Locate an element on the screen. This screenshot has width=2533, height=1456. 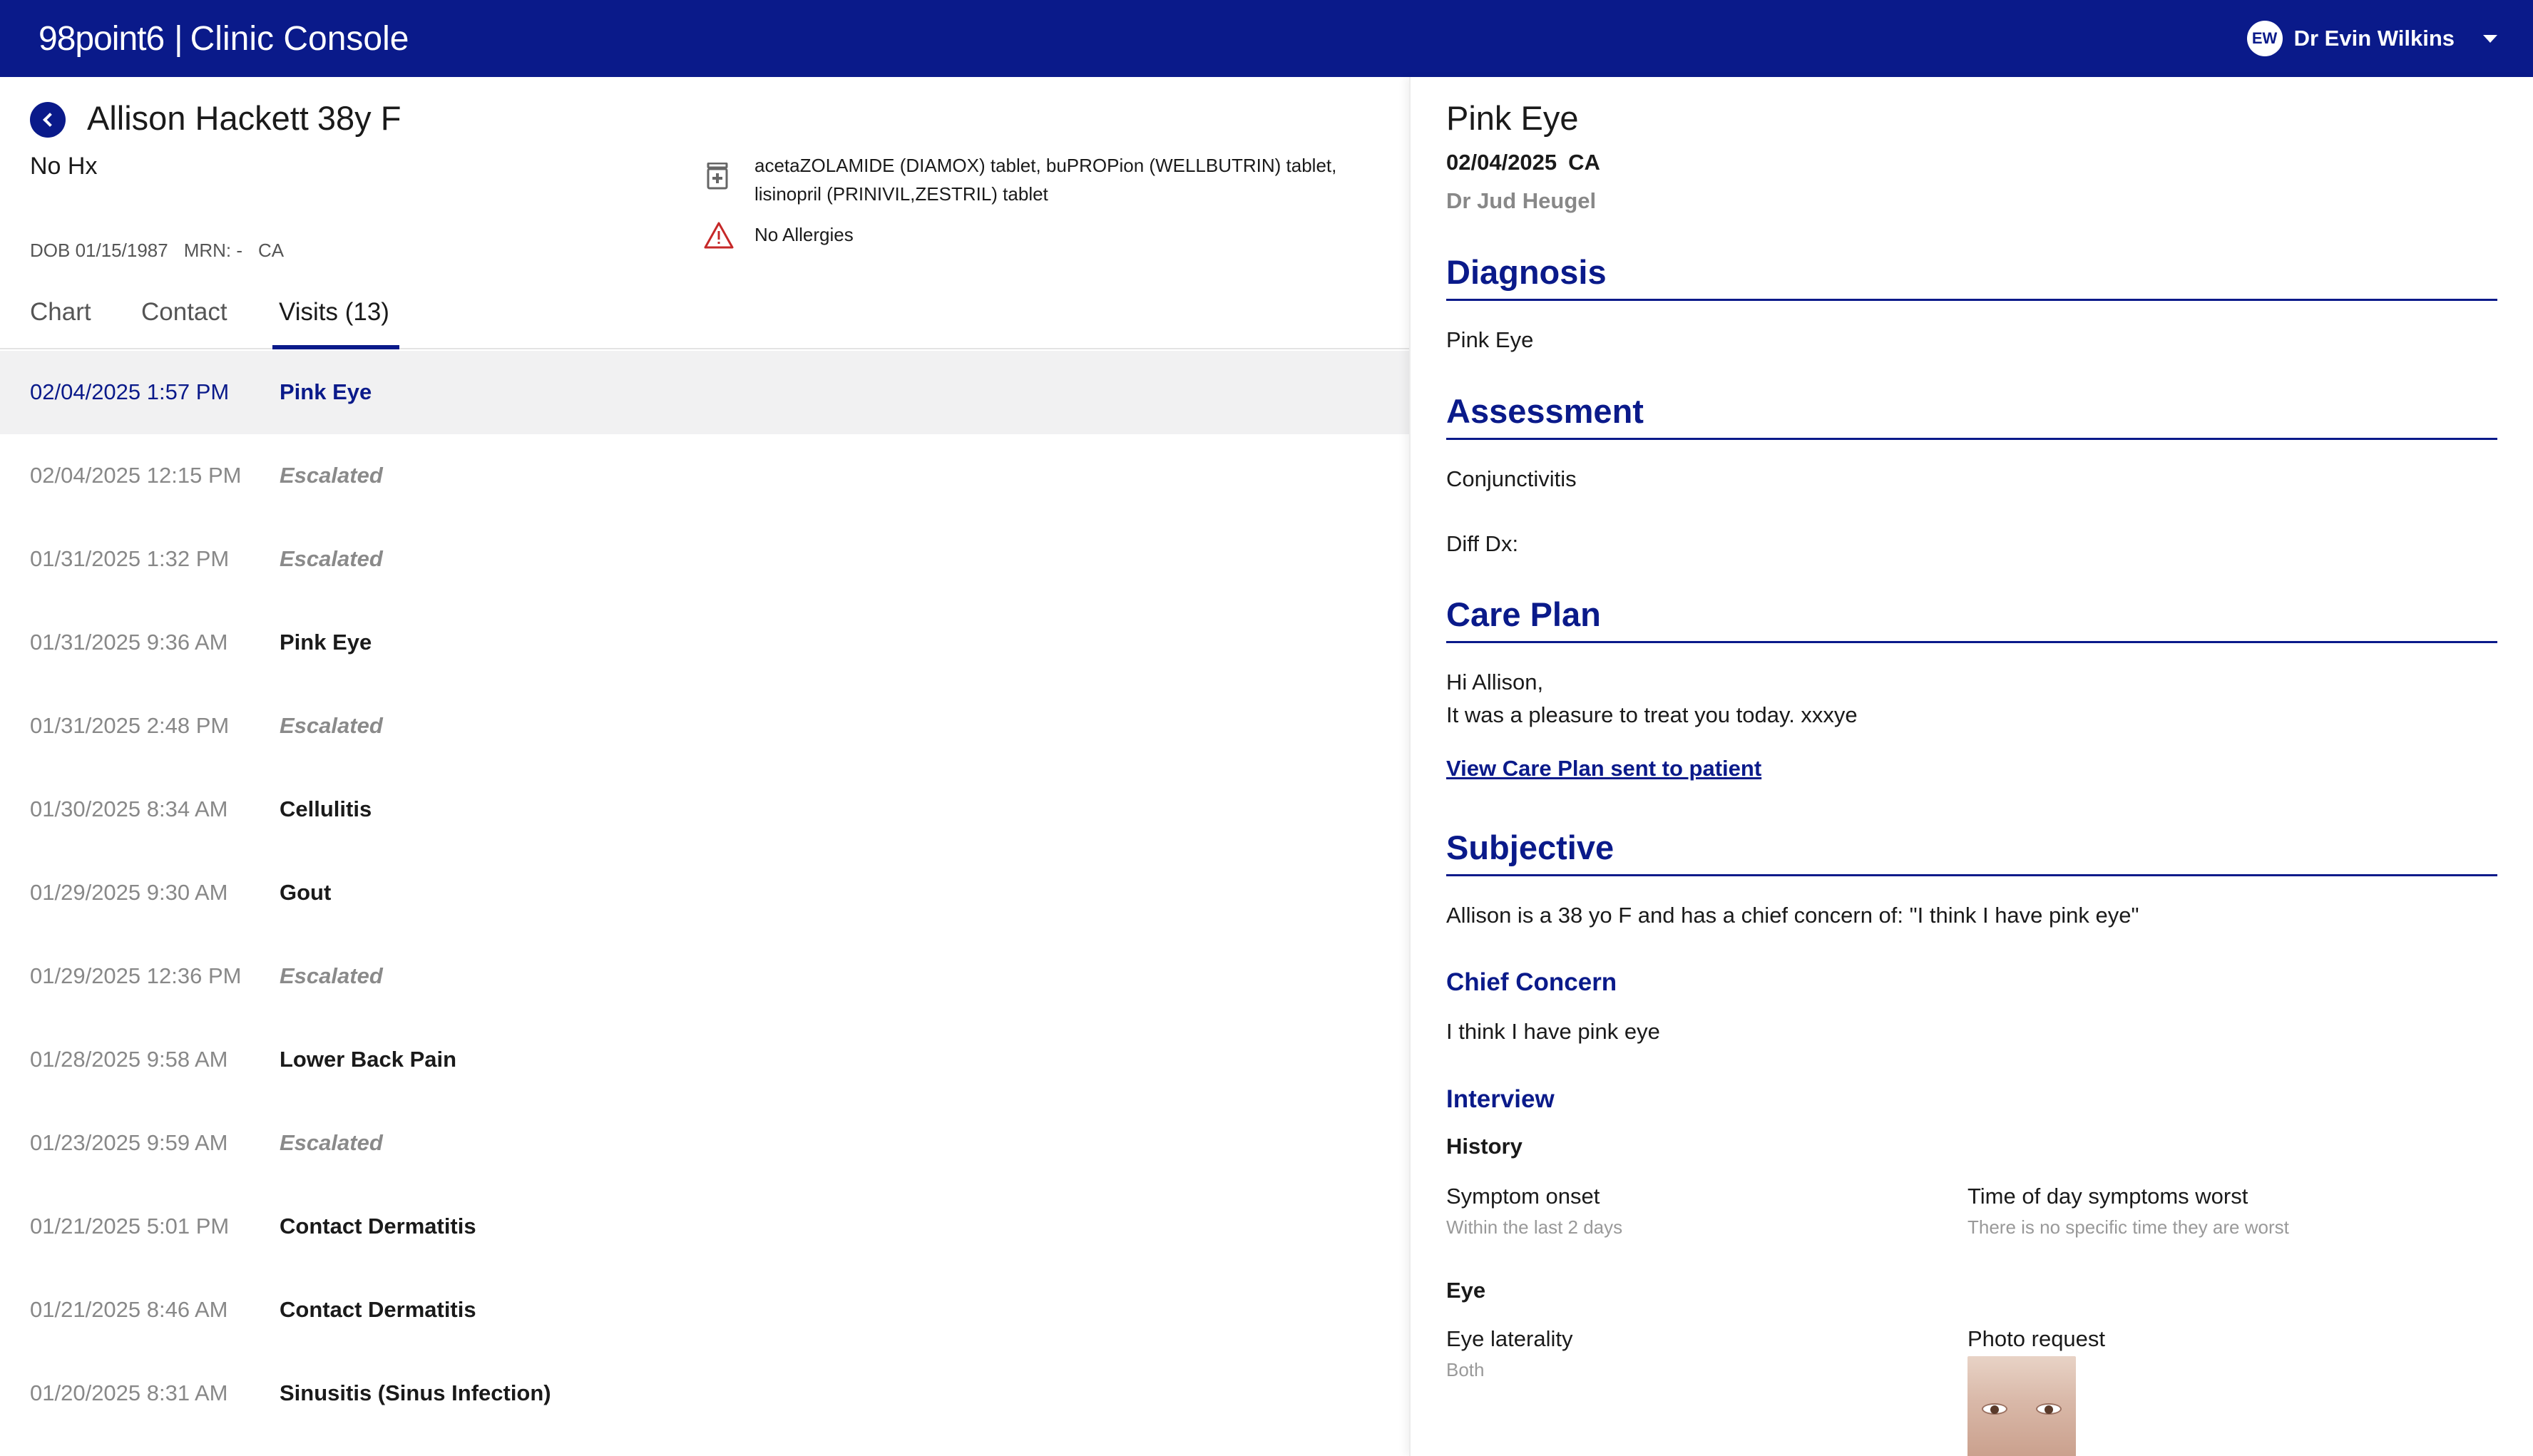
visit-detail-date: 02/04/2025 is located at coordinates (1502, 162).